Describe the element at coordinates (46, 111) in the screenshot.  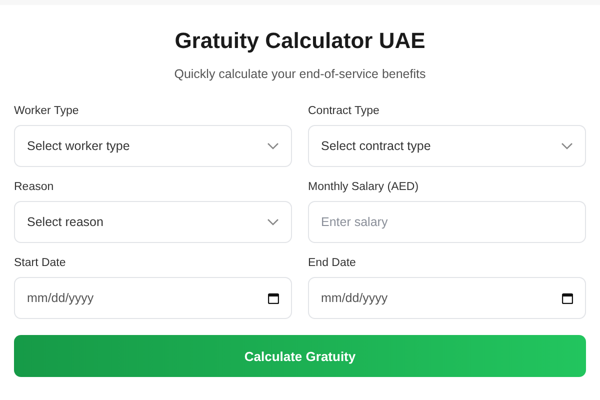
I see `field-label: Worker Type` at that location.